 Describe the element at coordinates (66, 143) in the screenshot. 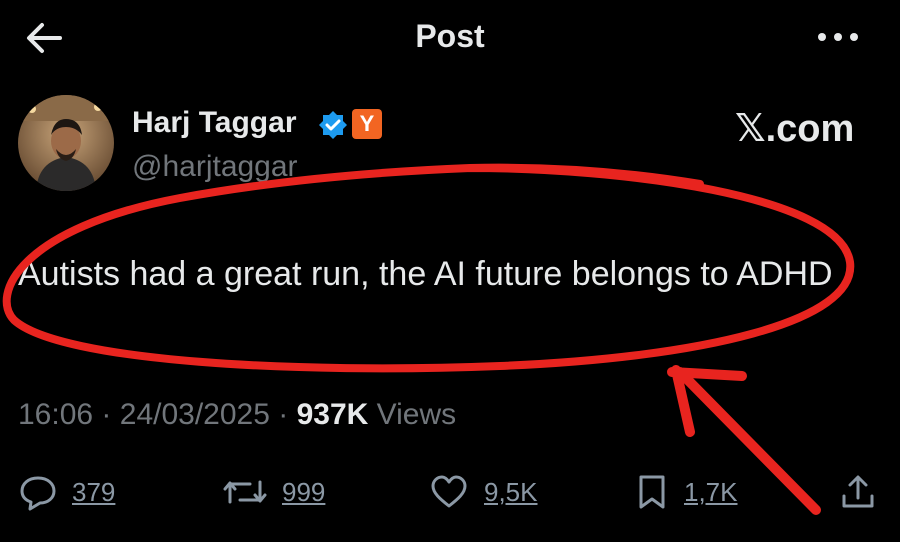

I see `avatar` at that location.